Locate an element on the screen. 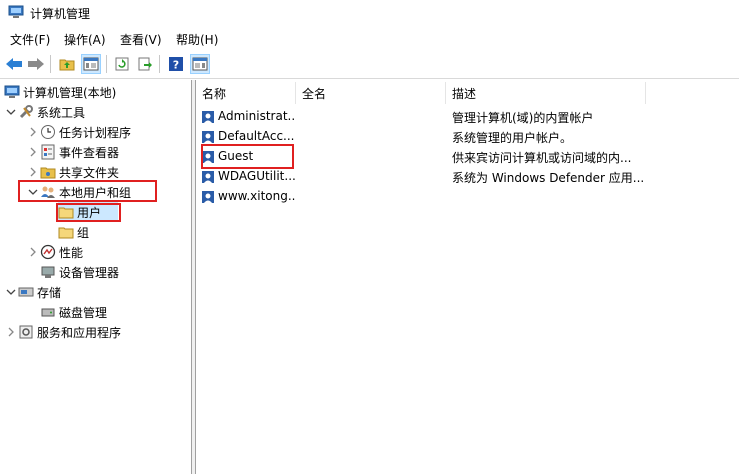  clock-icon is located at coordinates (48, 132).